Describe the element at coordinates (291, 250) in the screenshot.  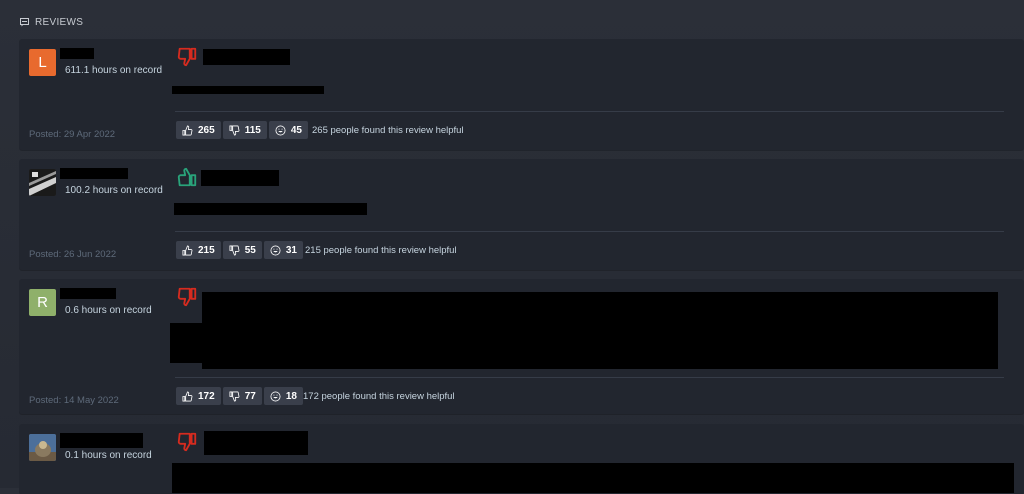
I see `vote-funny-count: 31` at that location.